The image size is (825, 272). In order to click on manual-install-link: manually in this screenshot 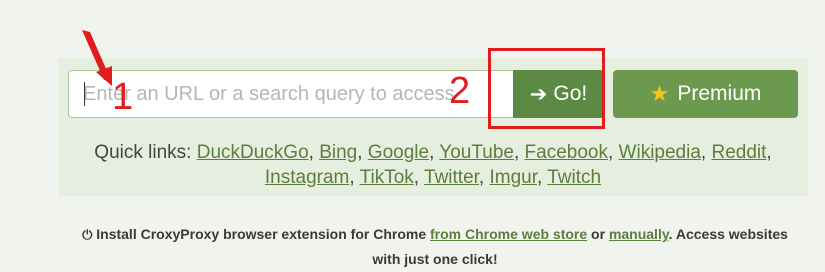, I will do `click(639, 234)`.